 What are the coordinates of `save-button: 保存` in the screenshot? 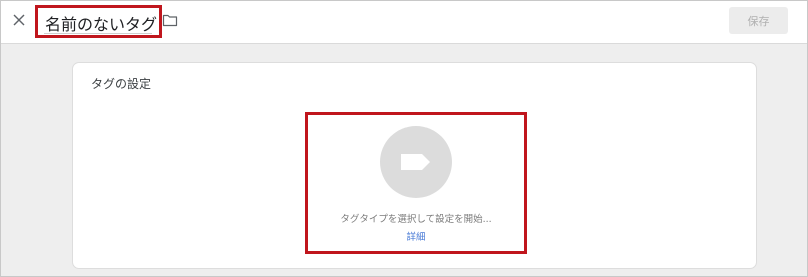 It's located at (758, 20).